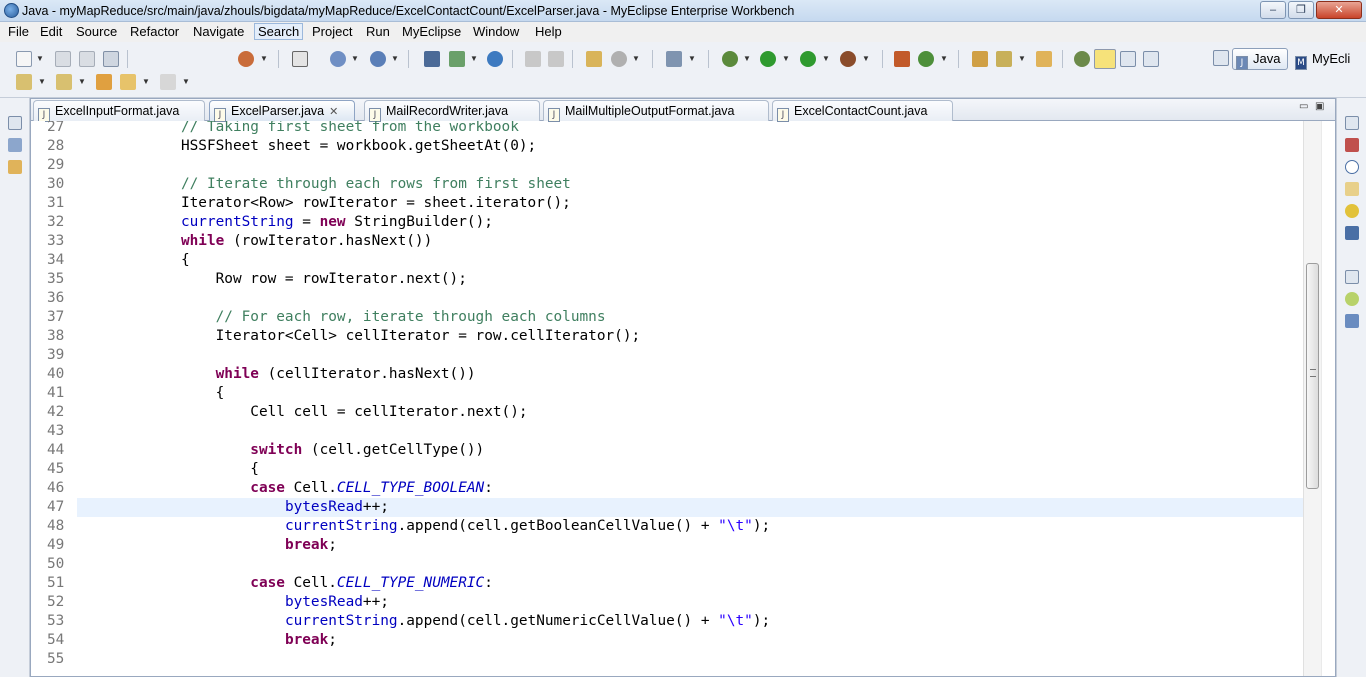  I want to click on search-dropdown-icon: ▼, so click(1022, 58).